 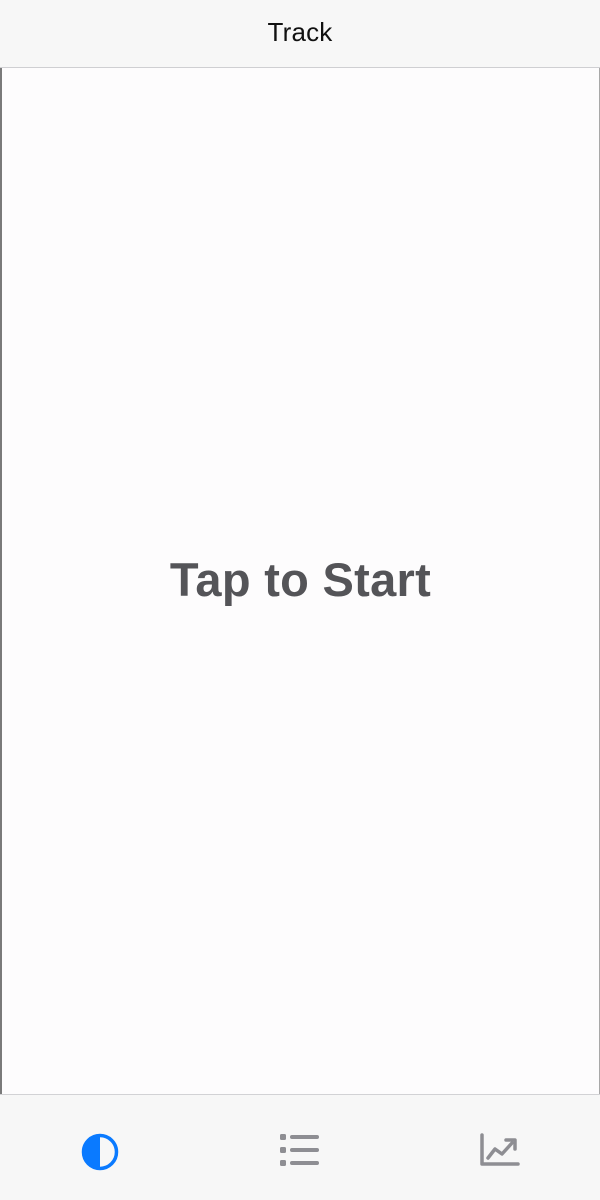 I want to click on half-circle-icon, so click(x=100, y=1152).